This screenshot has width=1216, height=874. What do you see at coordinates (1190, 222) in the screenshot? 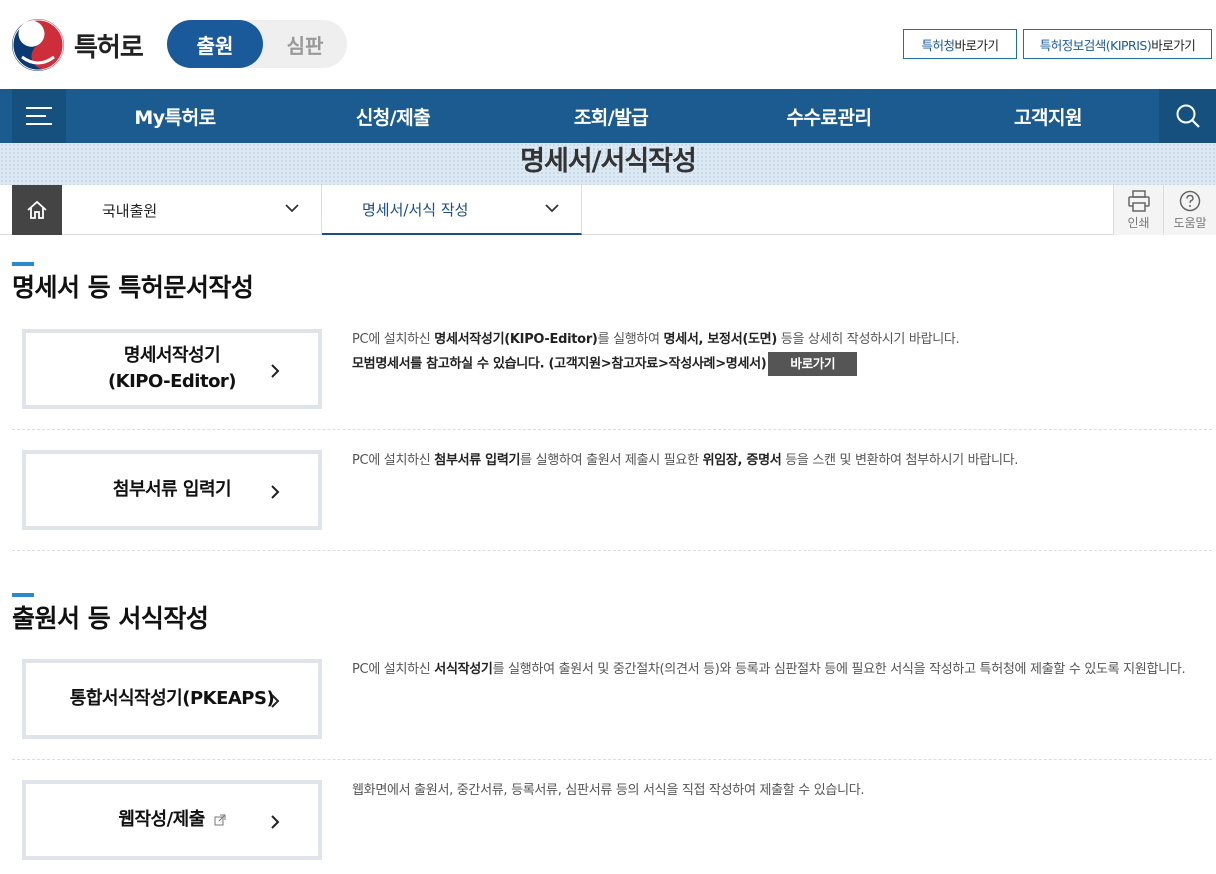
I see `help-label: 도움말` at bounding box center [1190, 222].